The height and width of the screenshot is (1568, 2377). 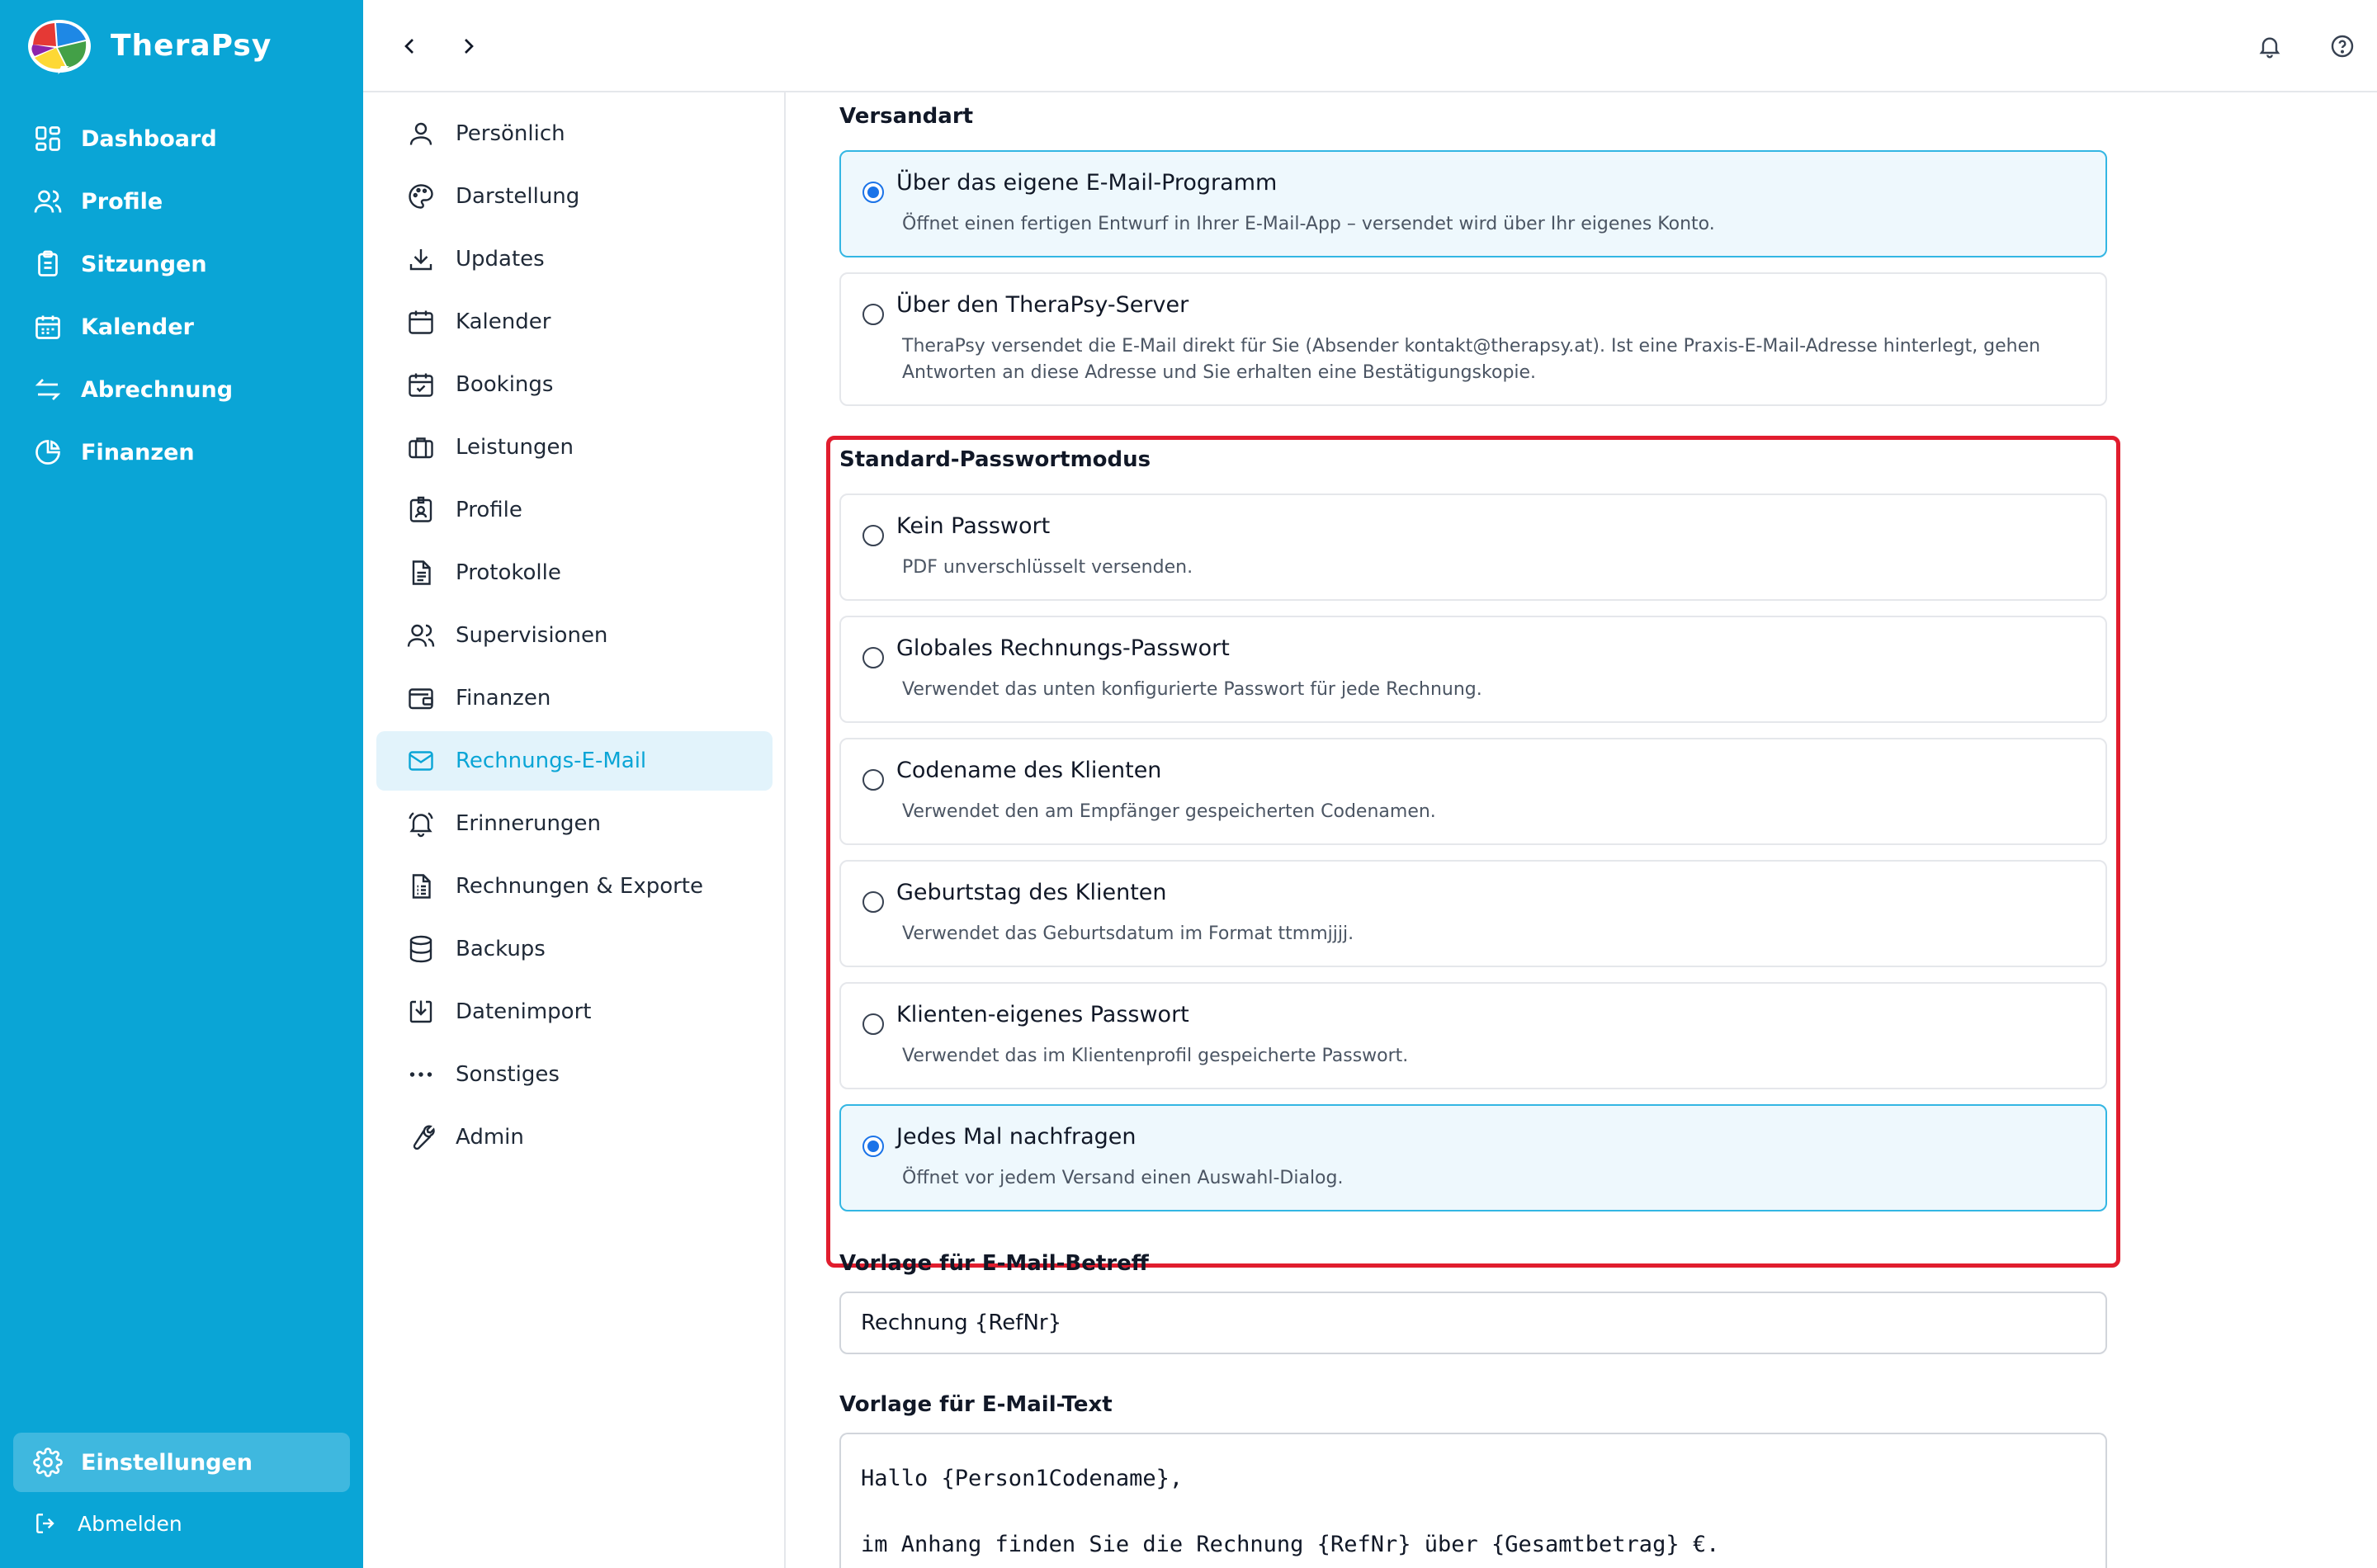 I want to click on submenu-label: Finanzen, so click(x=503, y=698).